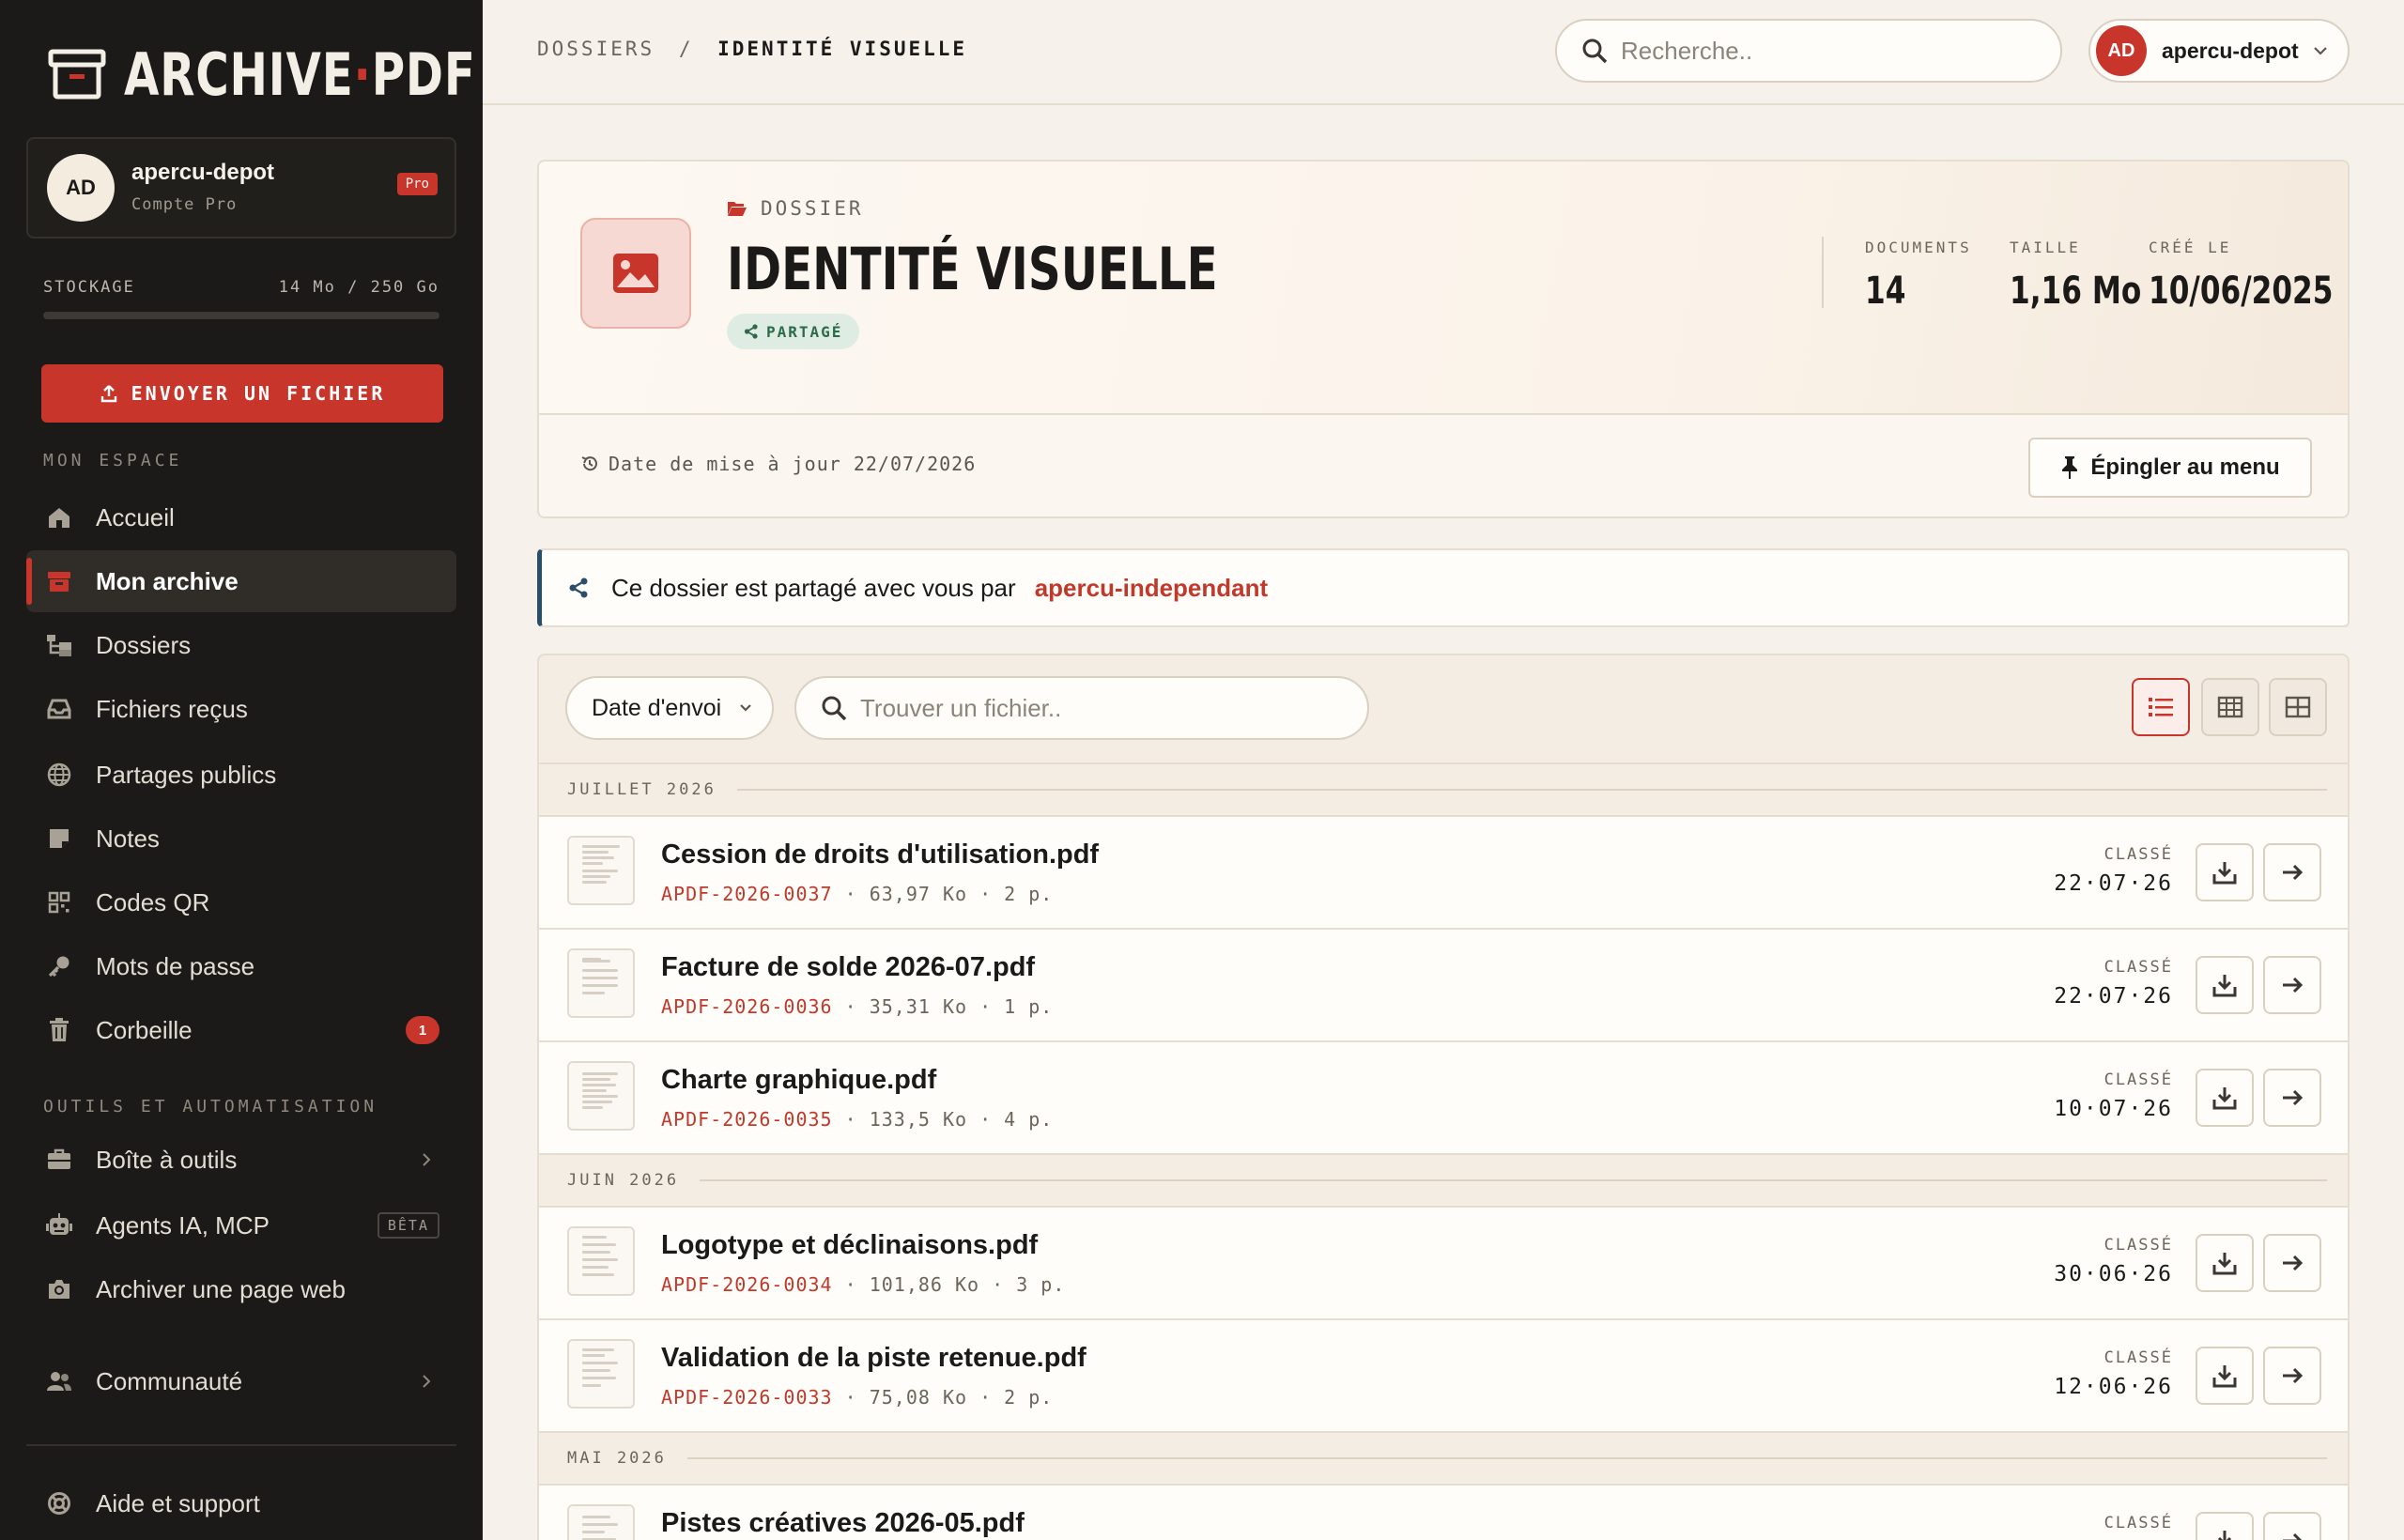 The image size is (2404, 1540). What do you see at coordinates (863, 1284) in the screenshot?
I see `file-meta: APDF-2026-0034 · 101,86 Ko · 3 p.` at bounding box center [863, 1284].